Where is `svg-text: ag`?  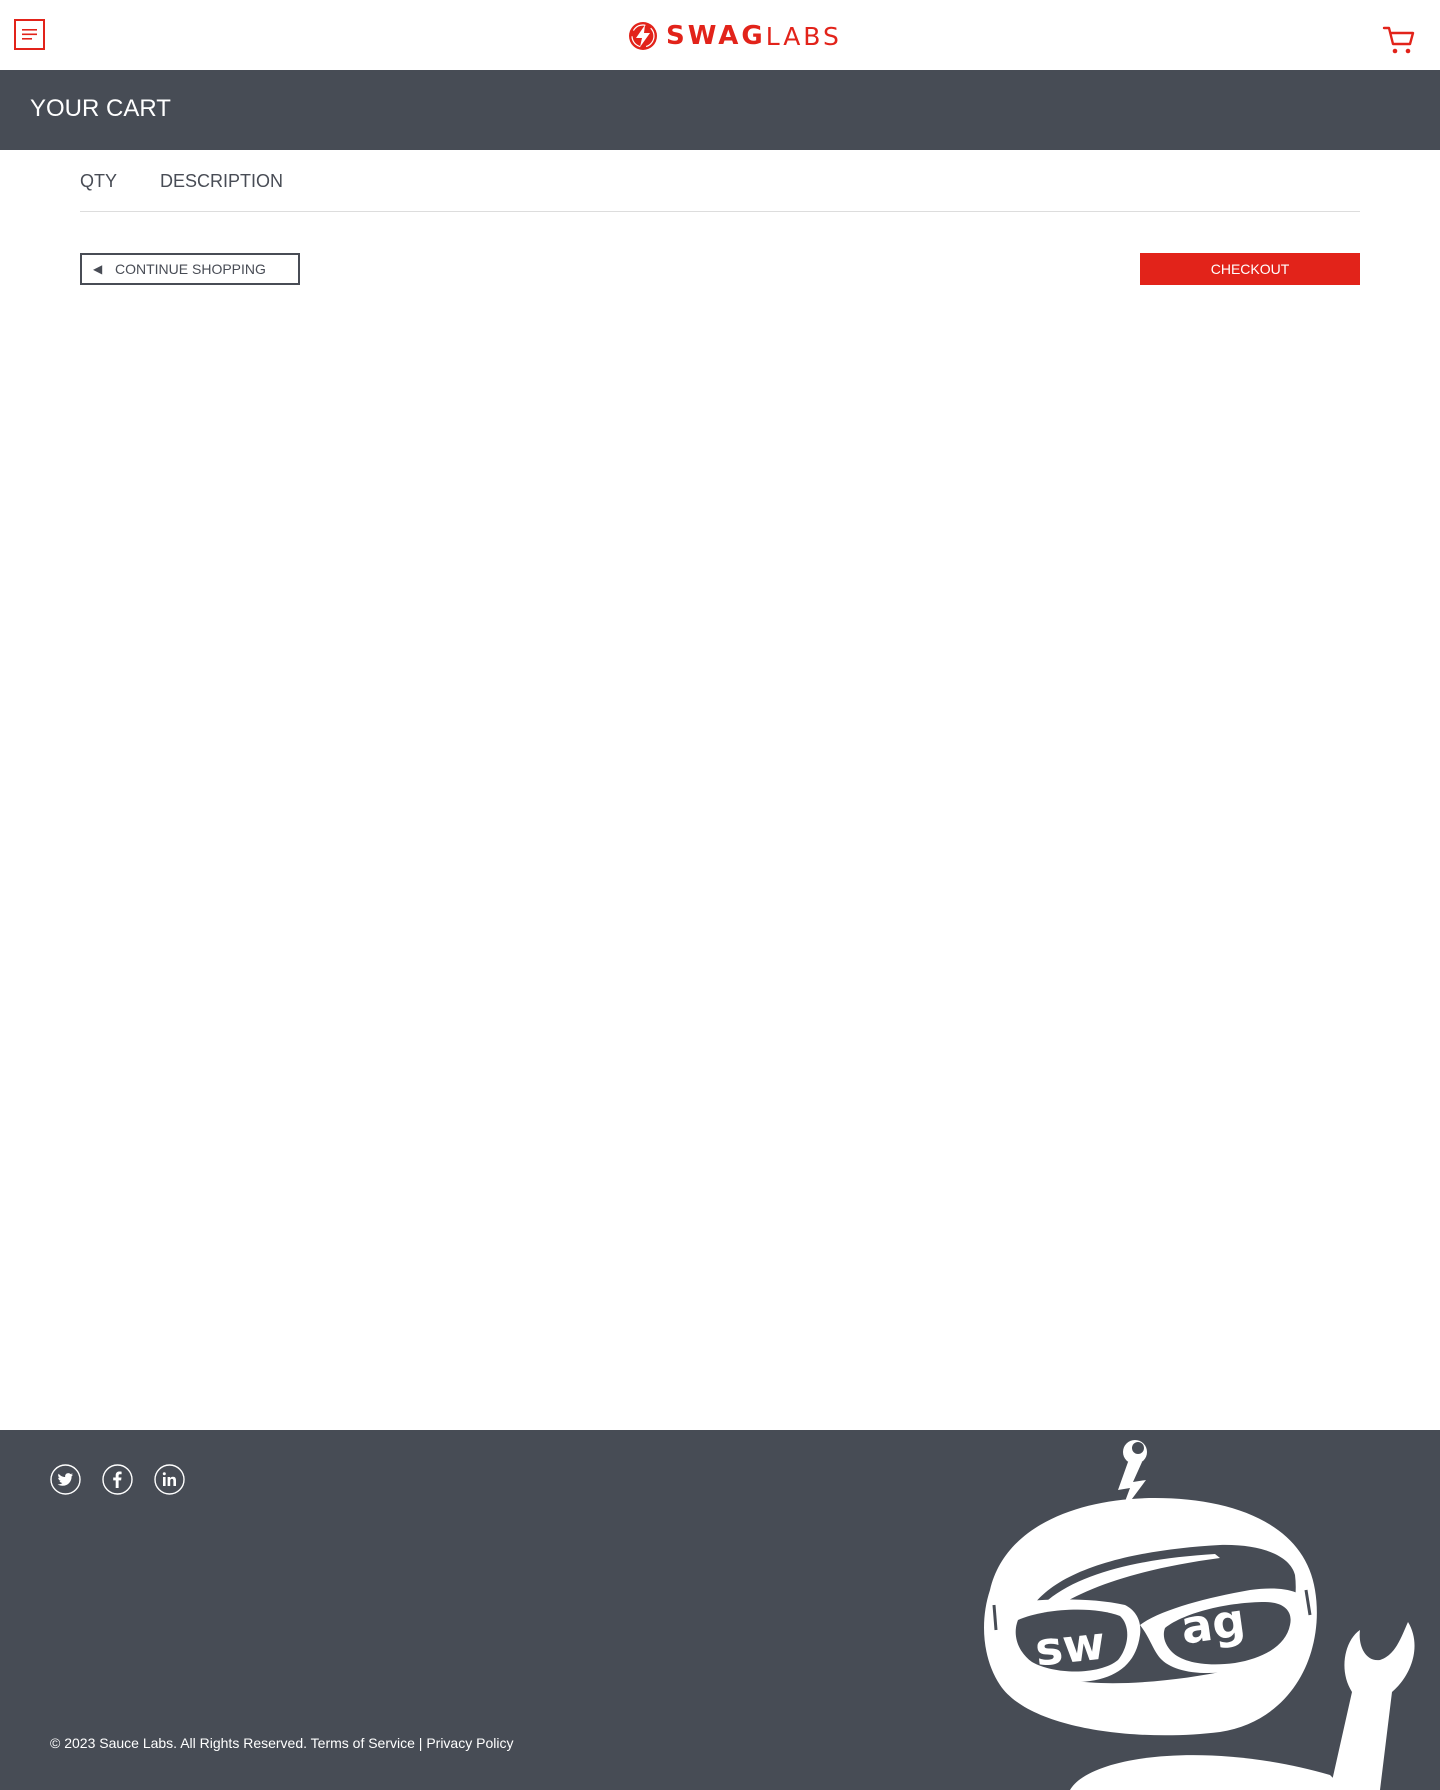
svg-text: ag is located at coordinates (1213, 1623).